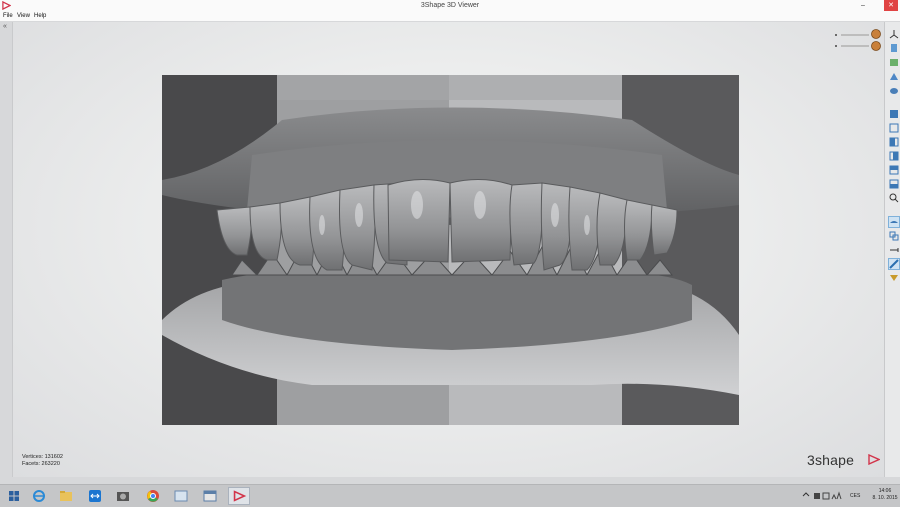 The width and height of the screenshot is (900, 507). Describe the element at coordinates (153, 496) in the screenshot. I see `chrome-icon` at that location.